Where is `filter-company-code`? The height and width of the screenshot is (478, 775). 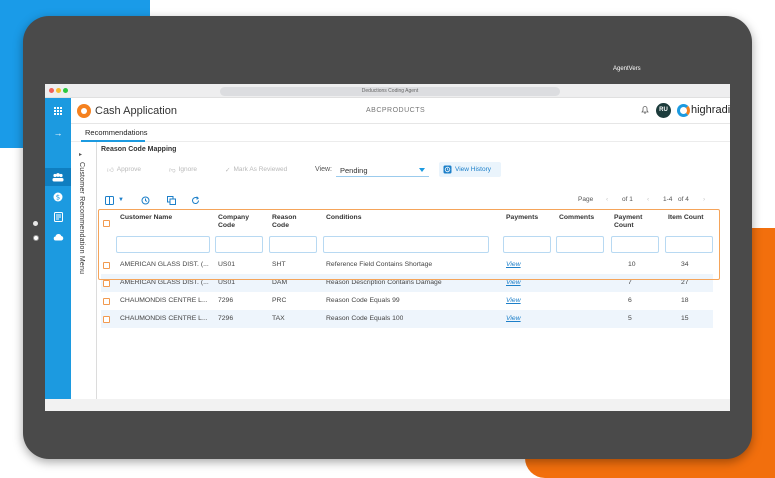
filter-company-code is located at coordinates (239, 244).